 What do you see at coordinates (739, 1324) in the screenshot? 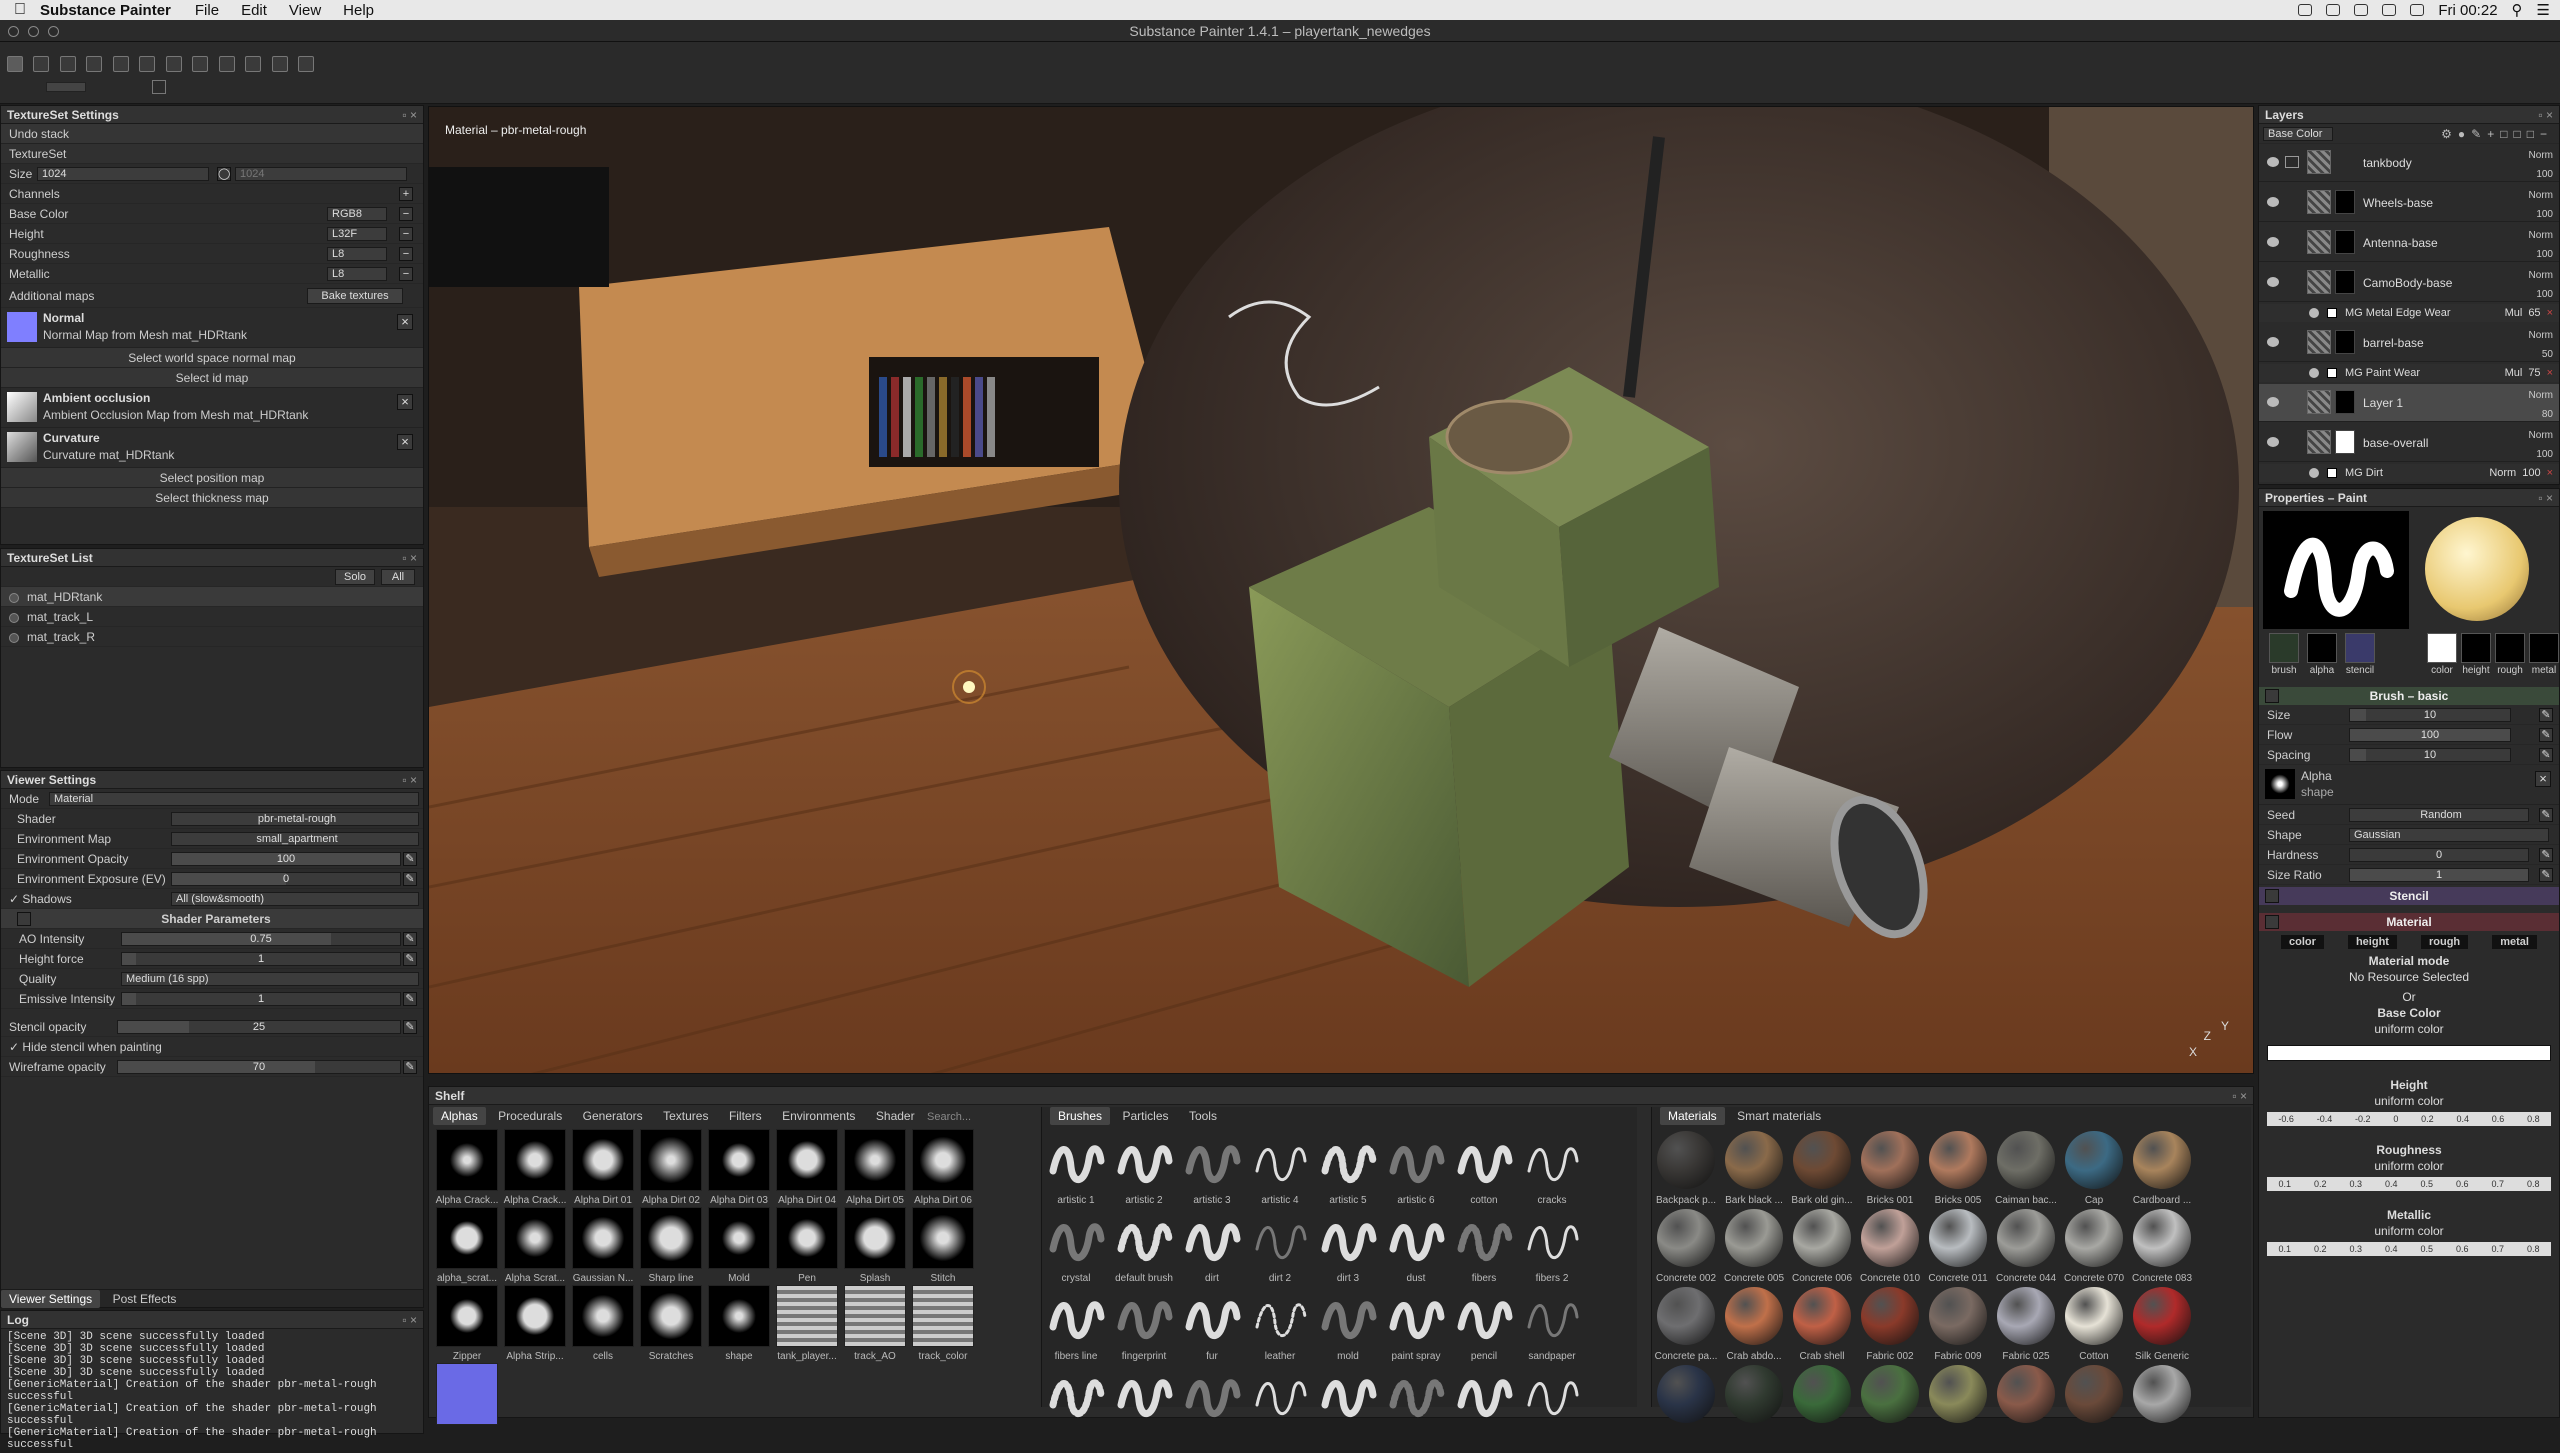
I see `alpha-item: shape` at bounding box center [739, 1324].